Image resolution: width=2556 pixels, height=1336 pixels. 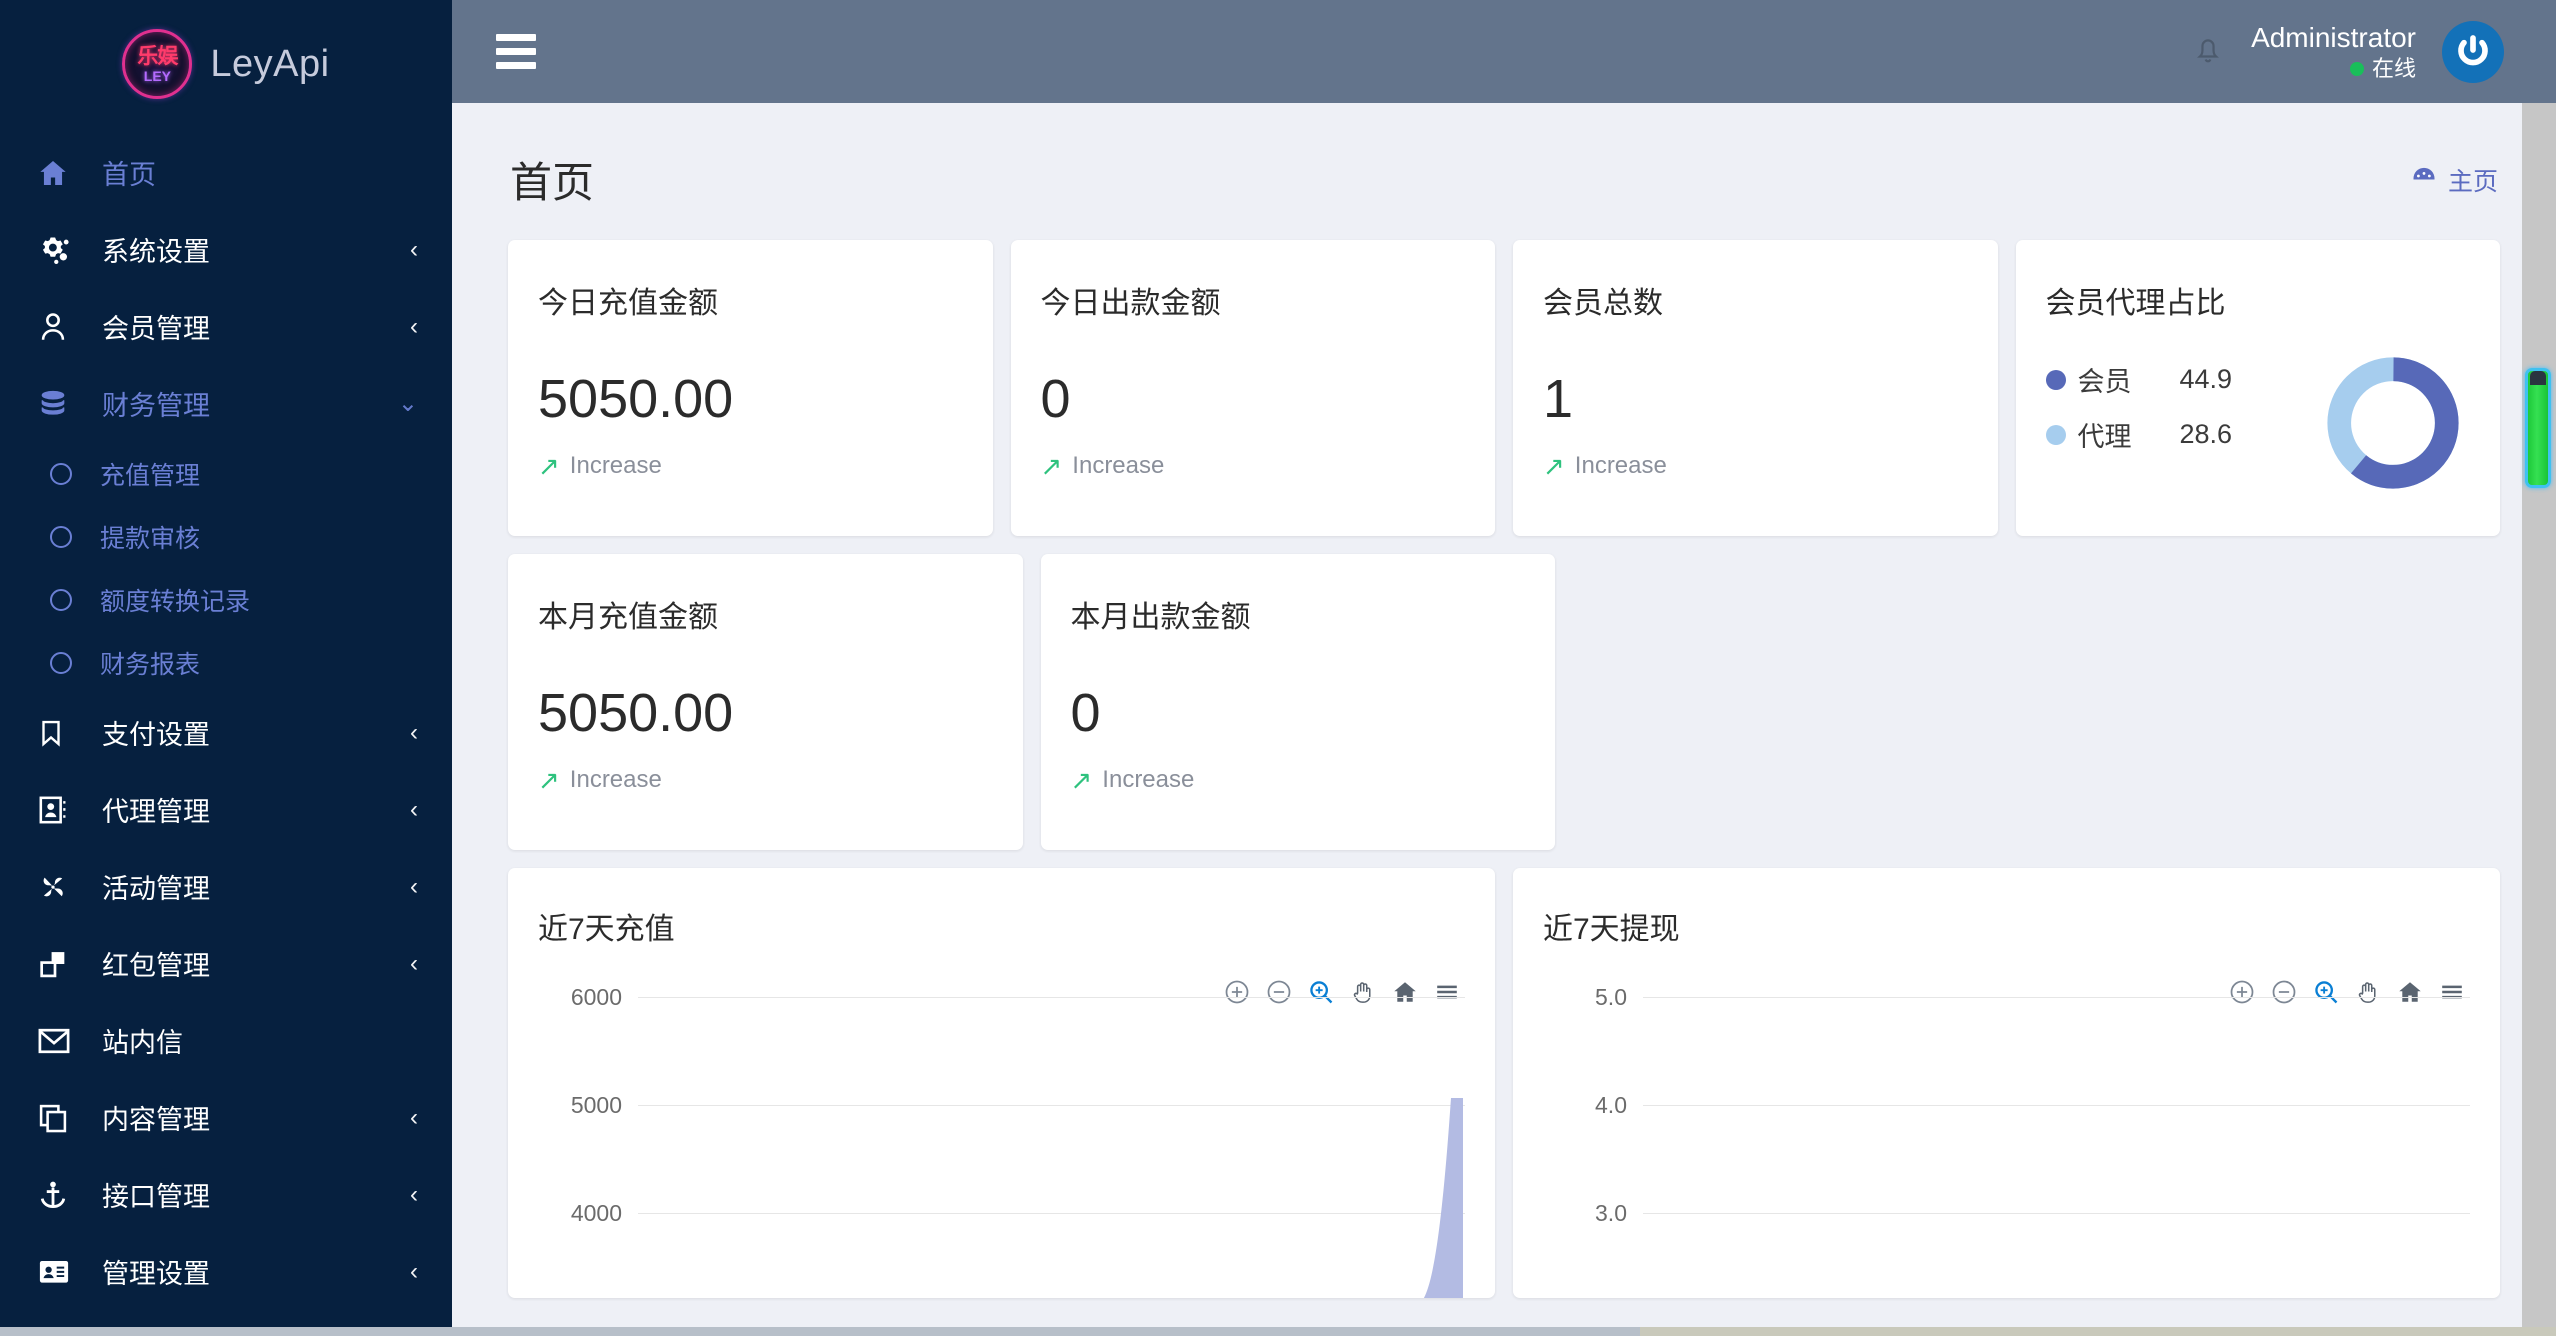 What do you see at coordinates (226, 1271) in the screenshot?
I see `sidebar-item-admin-settings: 管理设置 ‹` at bounding box center [226, 1271].